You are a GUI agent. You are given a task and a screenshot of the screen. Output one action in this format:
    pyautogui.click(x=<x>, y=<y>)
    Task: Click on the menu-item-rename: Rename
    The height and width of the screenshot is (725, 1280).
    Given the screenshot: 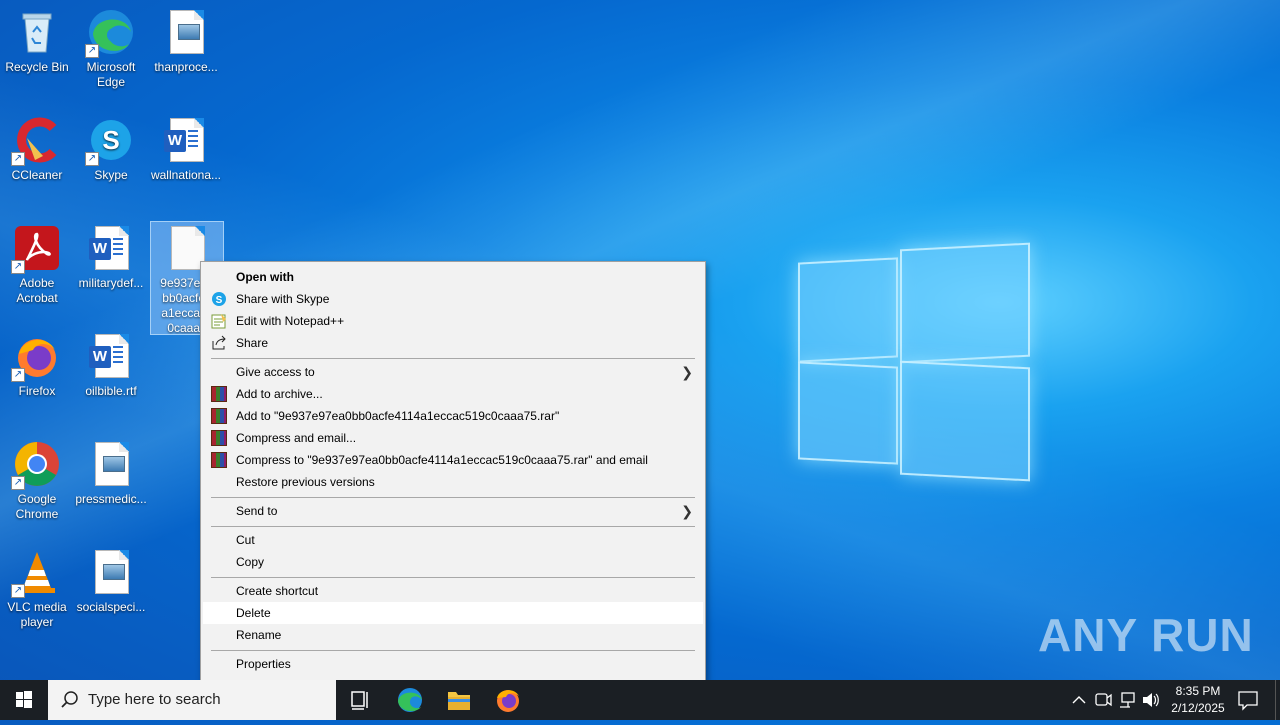 What is the action you would take?
    pyautogui.click(x=453, y=635)
    